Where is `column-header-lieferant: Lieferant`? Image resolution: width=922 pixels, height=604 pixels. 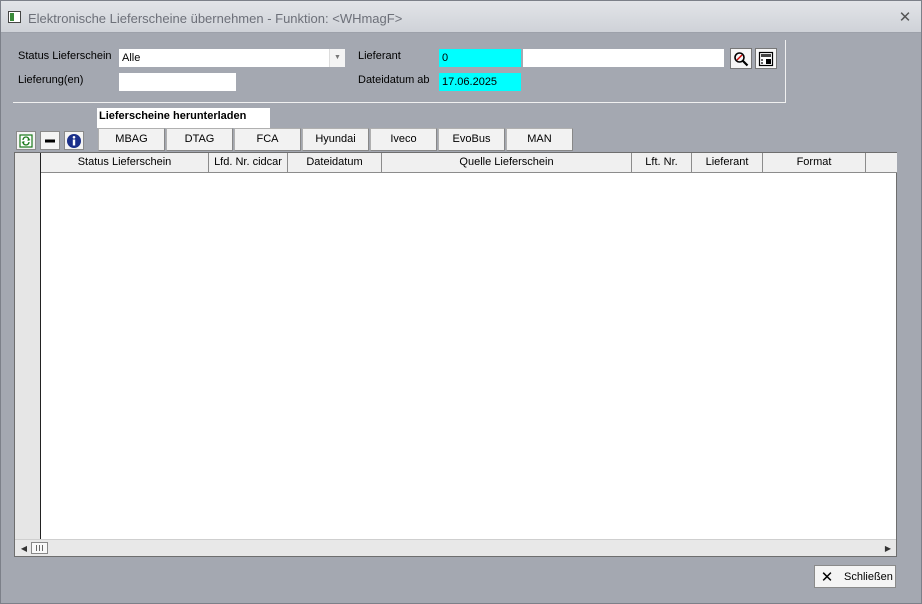
column-header-lieferant: Lieferant is located at coordinates (727, 163).